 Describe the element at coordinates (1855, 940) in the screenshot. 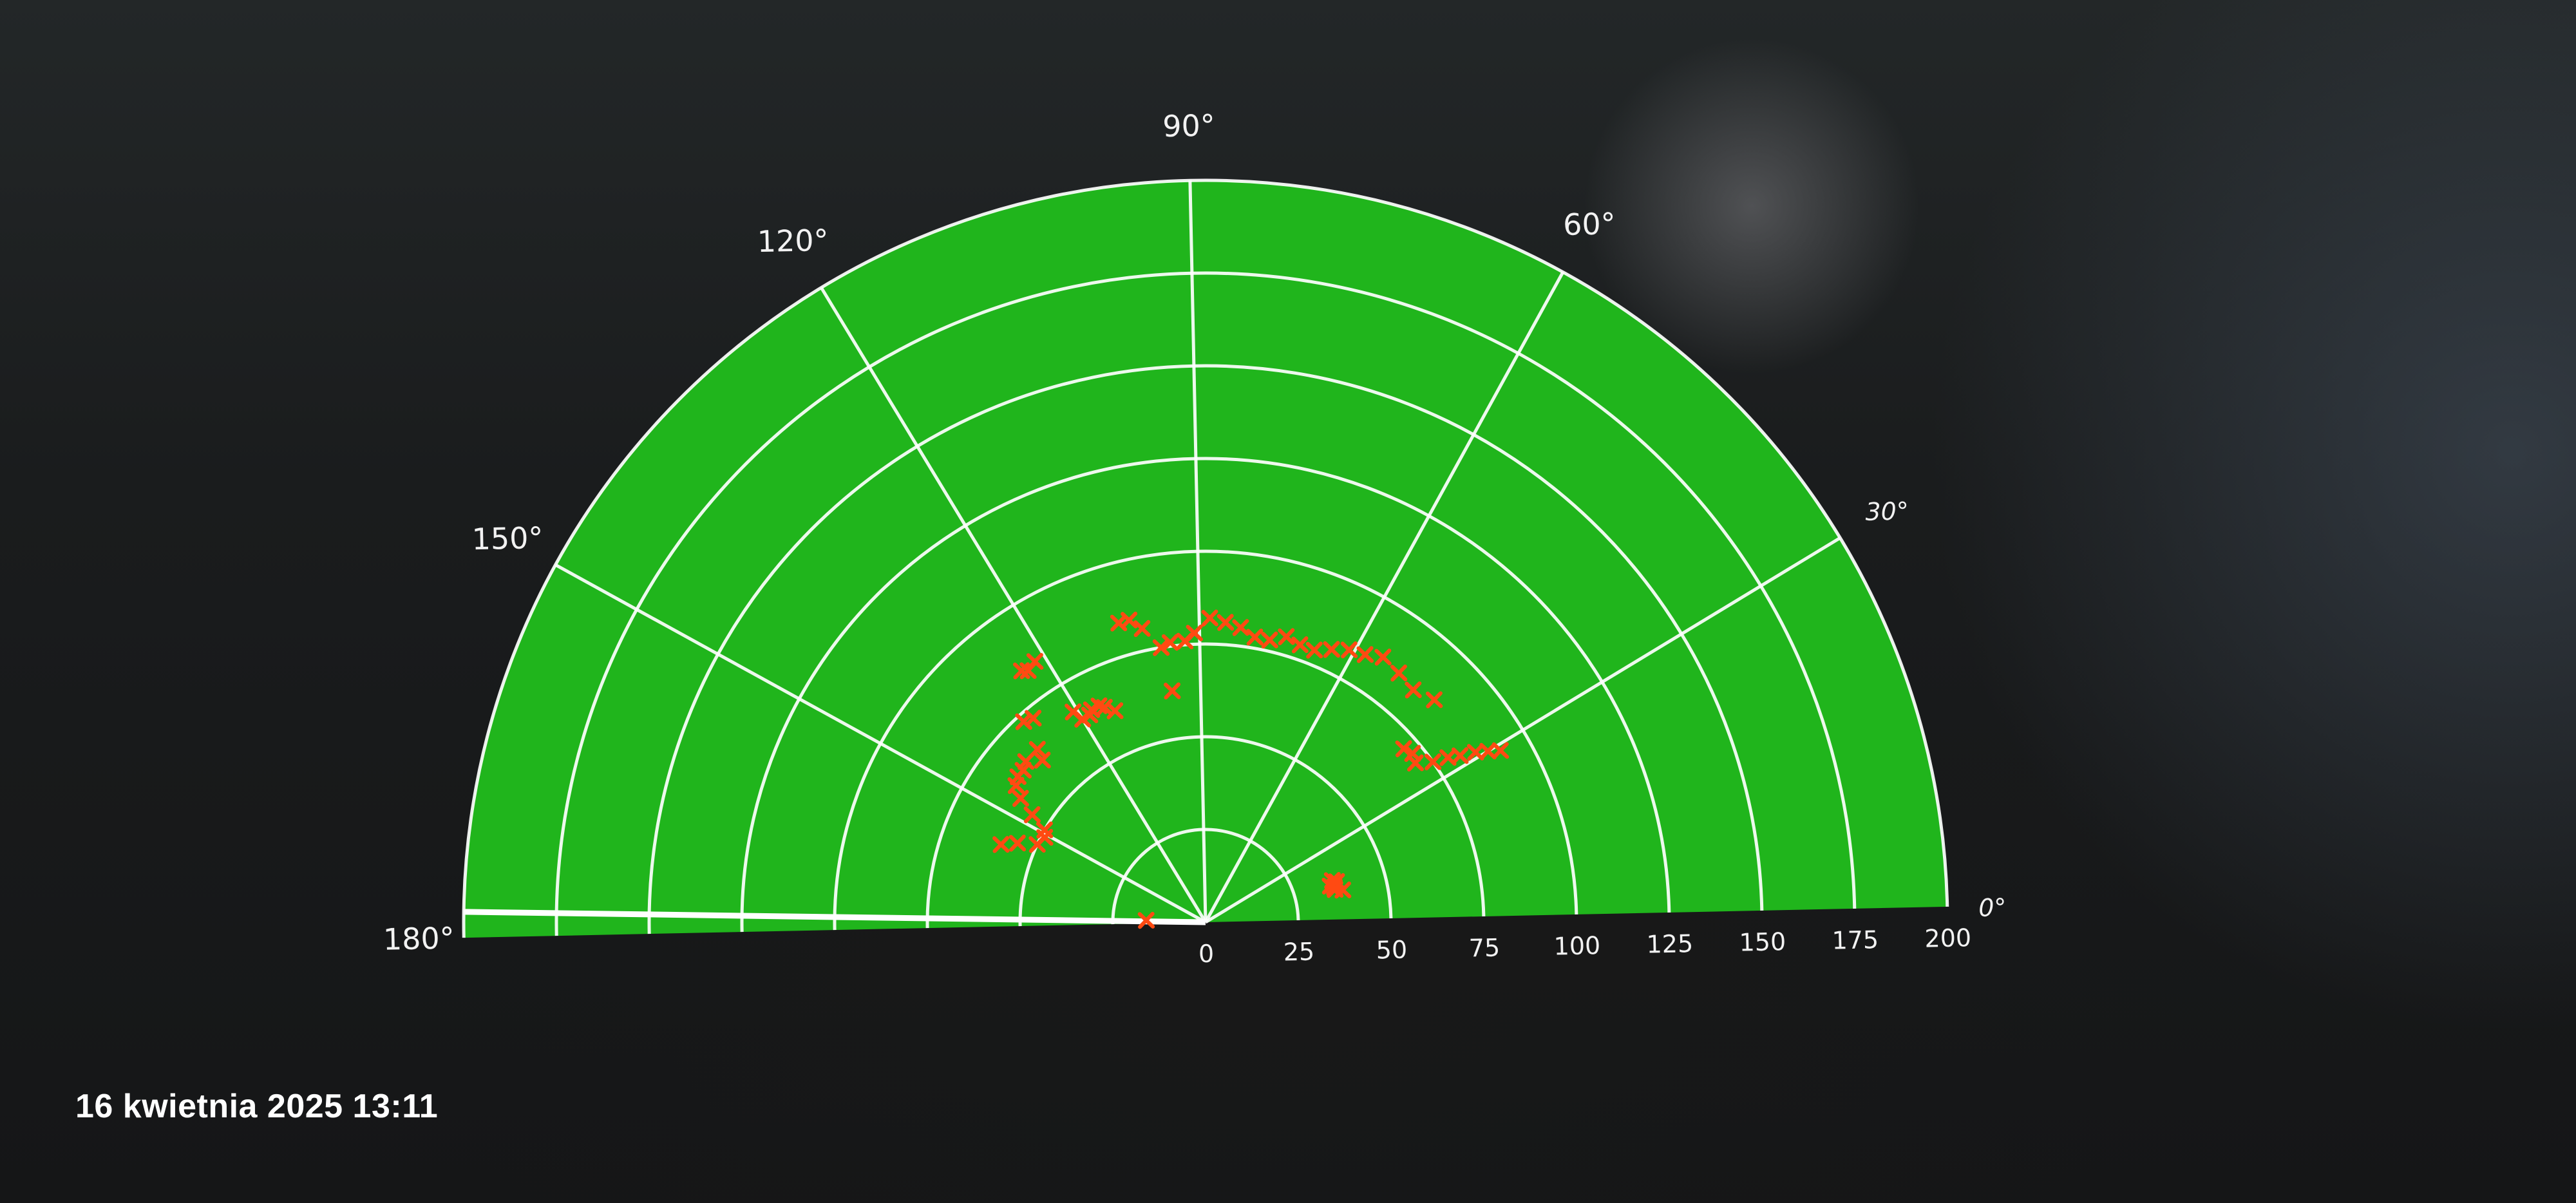

I see `range-tick-label: 175` at that location.